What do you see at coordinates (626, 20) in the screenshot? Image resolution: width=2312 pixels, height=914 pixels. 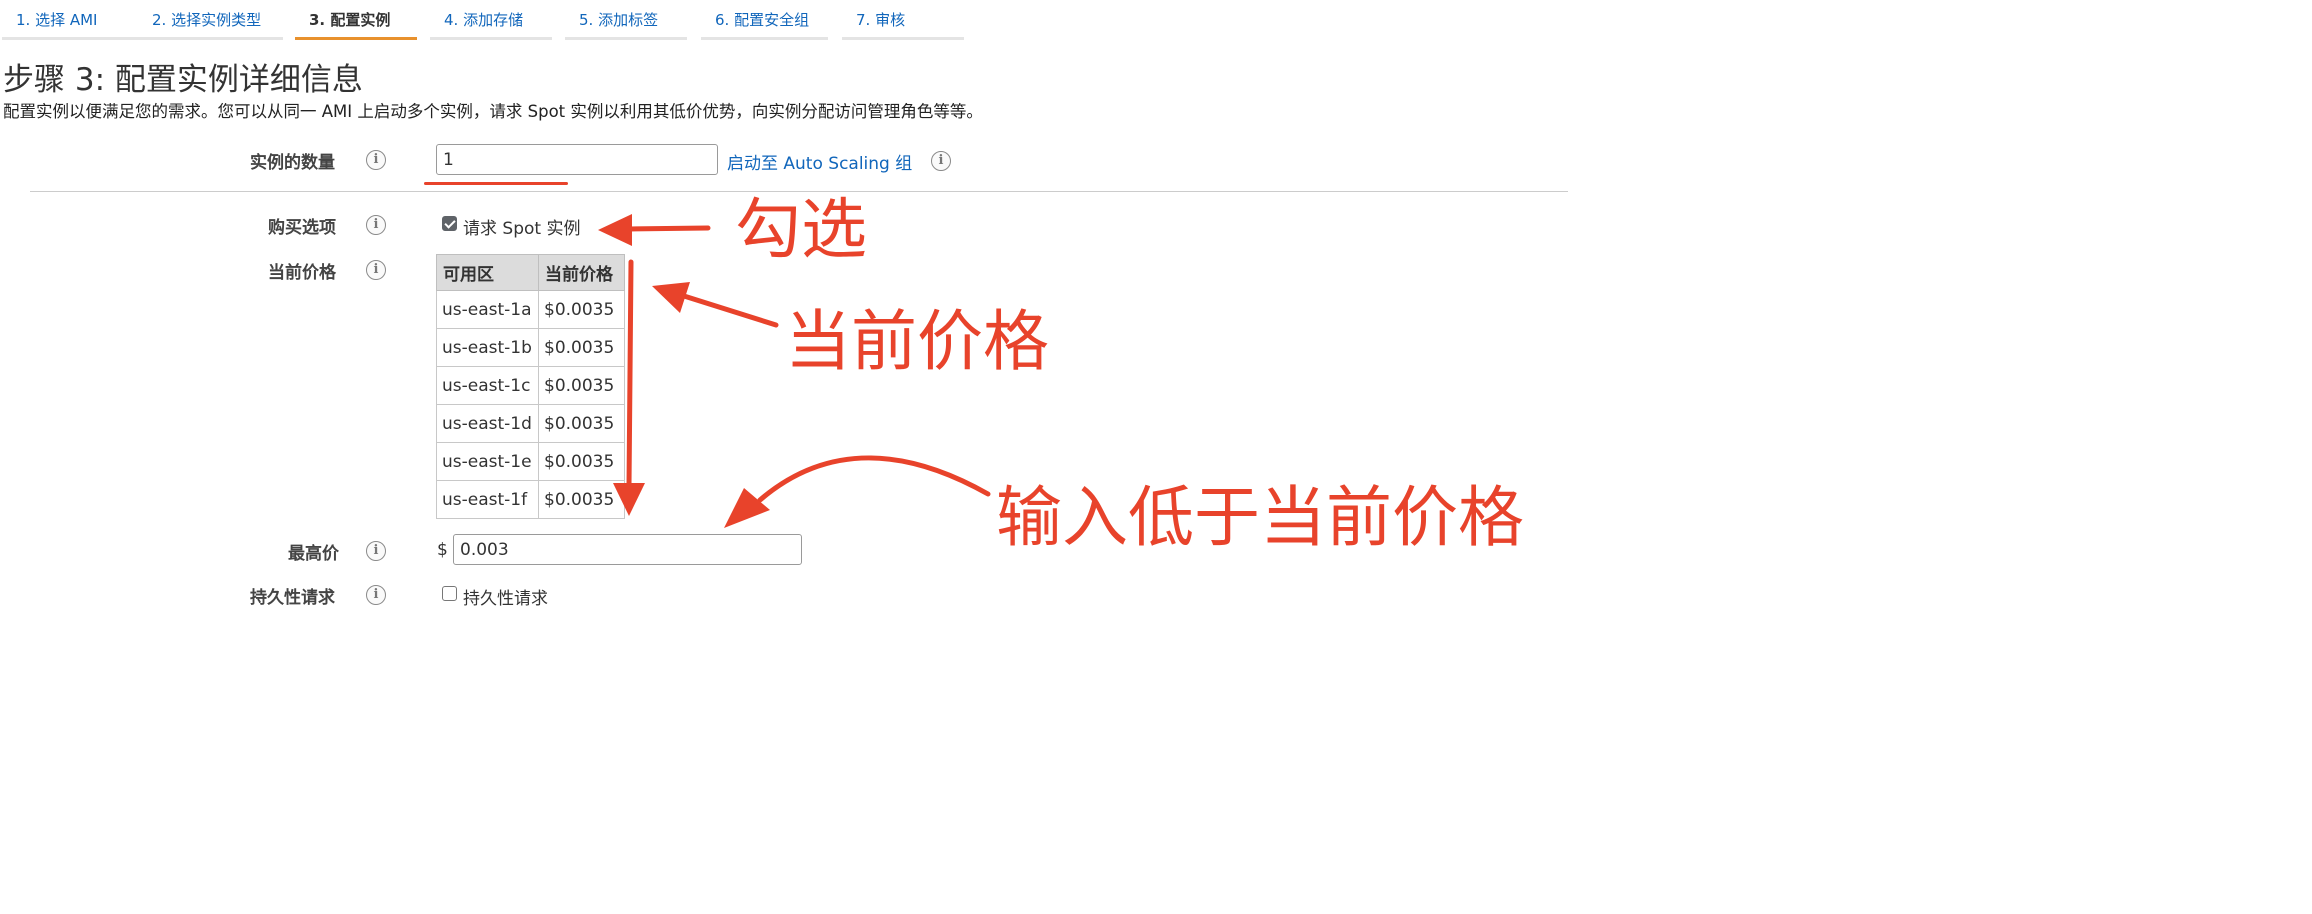 I see `tab-add-tags: 5. 添加标签` at bounding box center [626, 20].